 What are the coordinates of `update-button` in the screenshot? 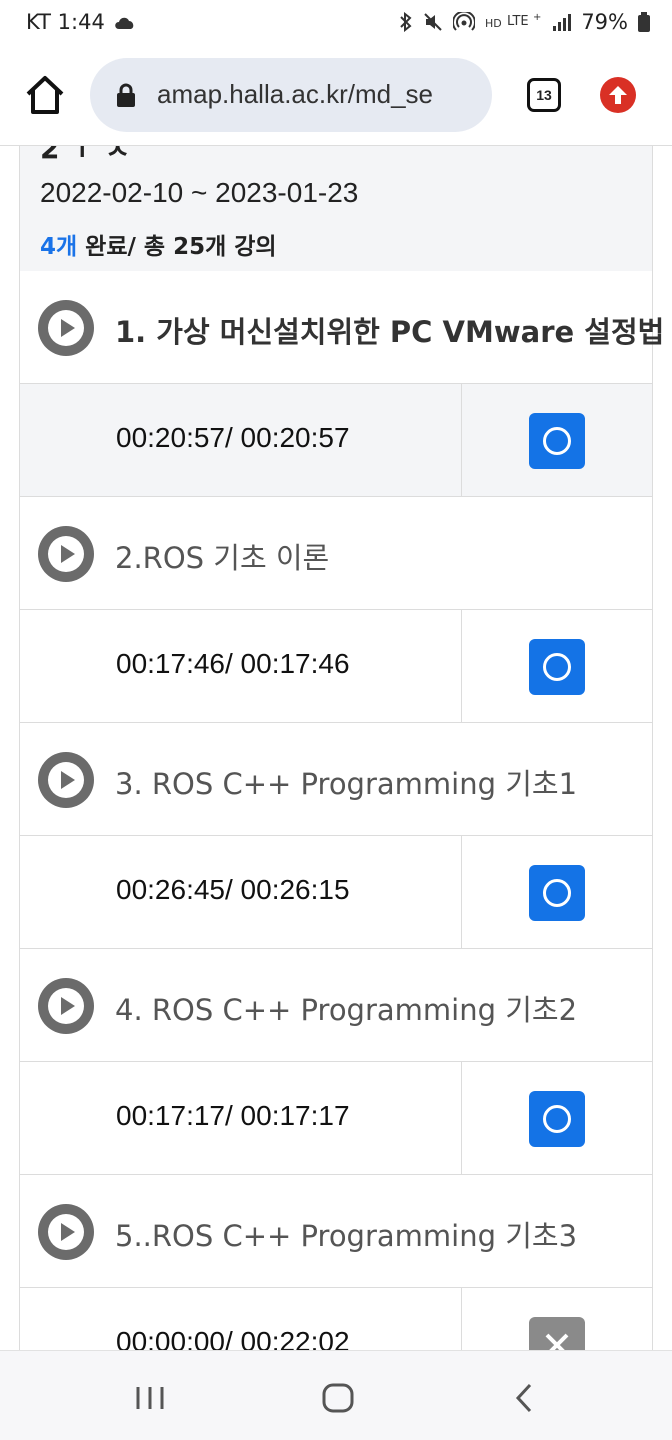 It's located at (618, 95).